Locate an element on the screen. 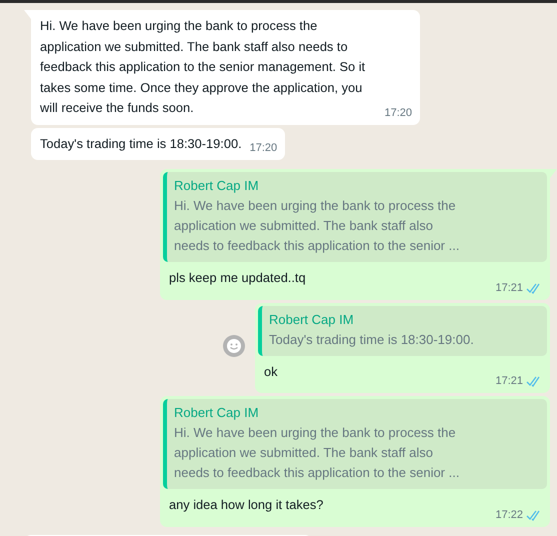 This screenshot has width=557, height=536. message-text: ok is located at coordinates (271, 371).